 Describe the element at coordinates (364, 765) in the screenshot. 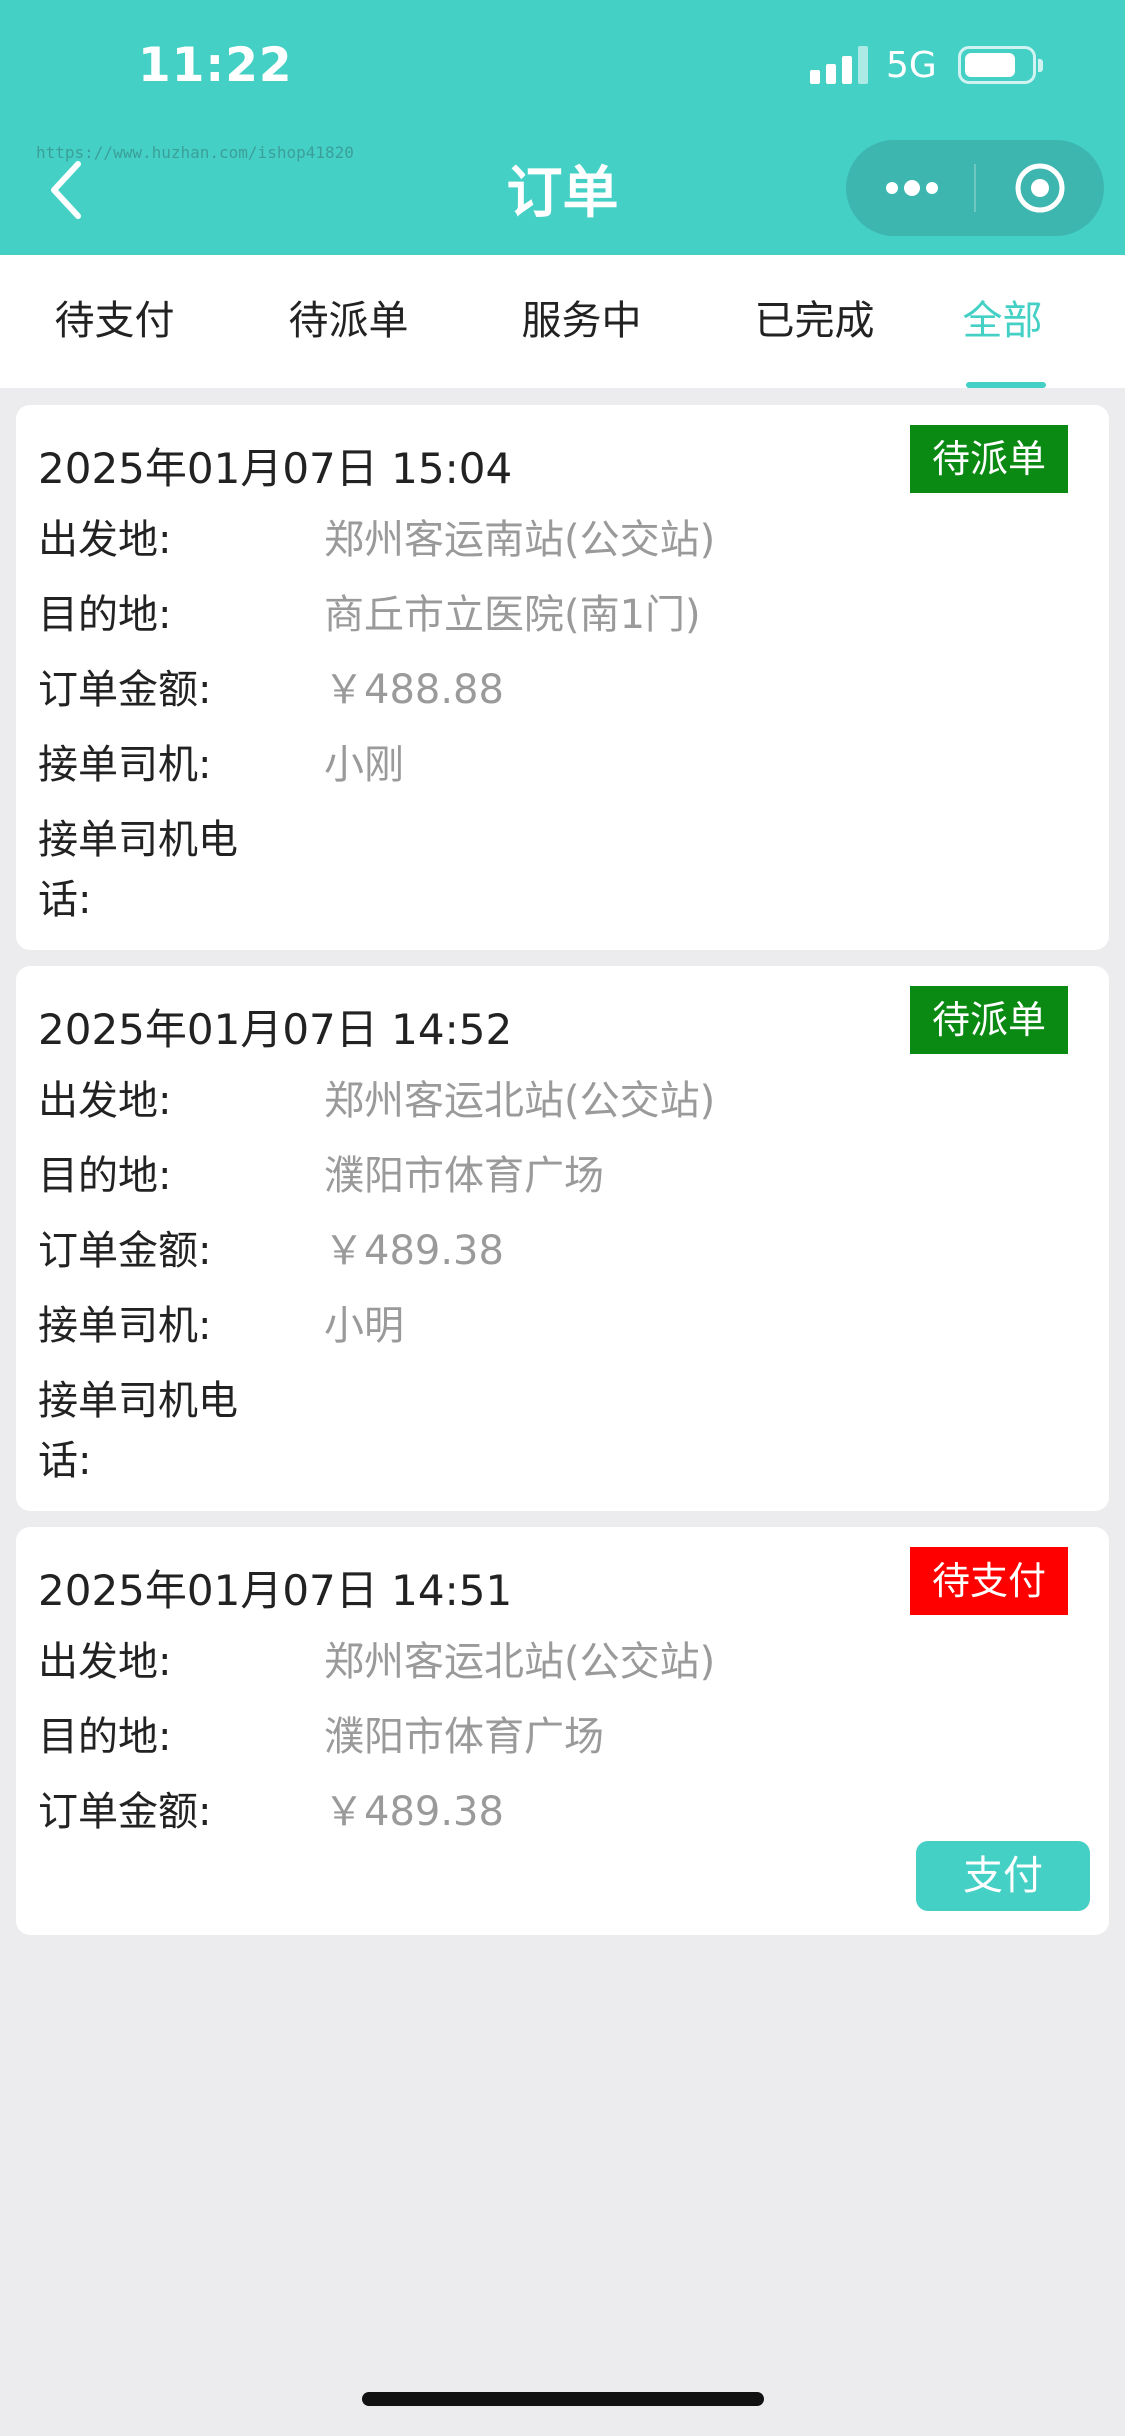

I see `driver-value: 小刚` at that location.